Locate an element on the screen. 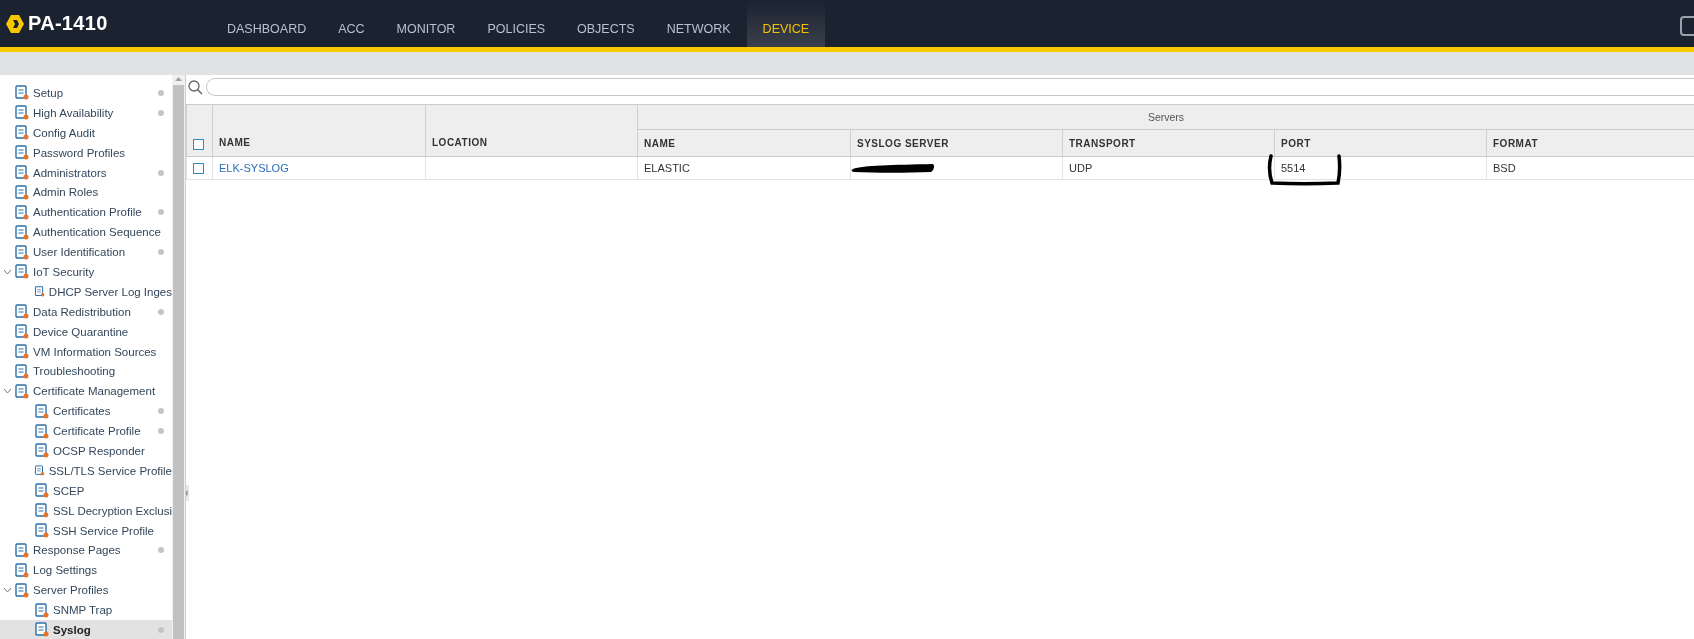  sidebar-item: SNMP Trap is located at coordinates (86, 610).